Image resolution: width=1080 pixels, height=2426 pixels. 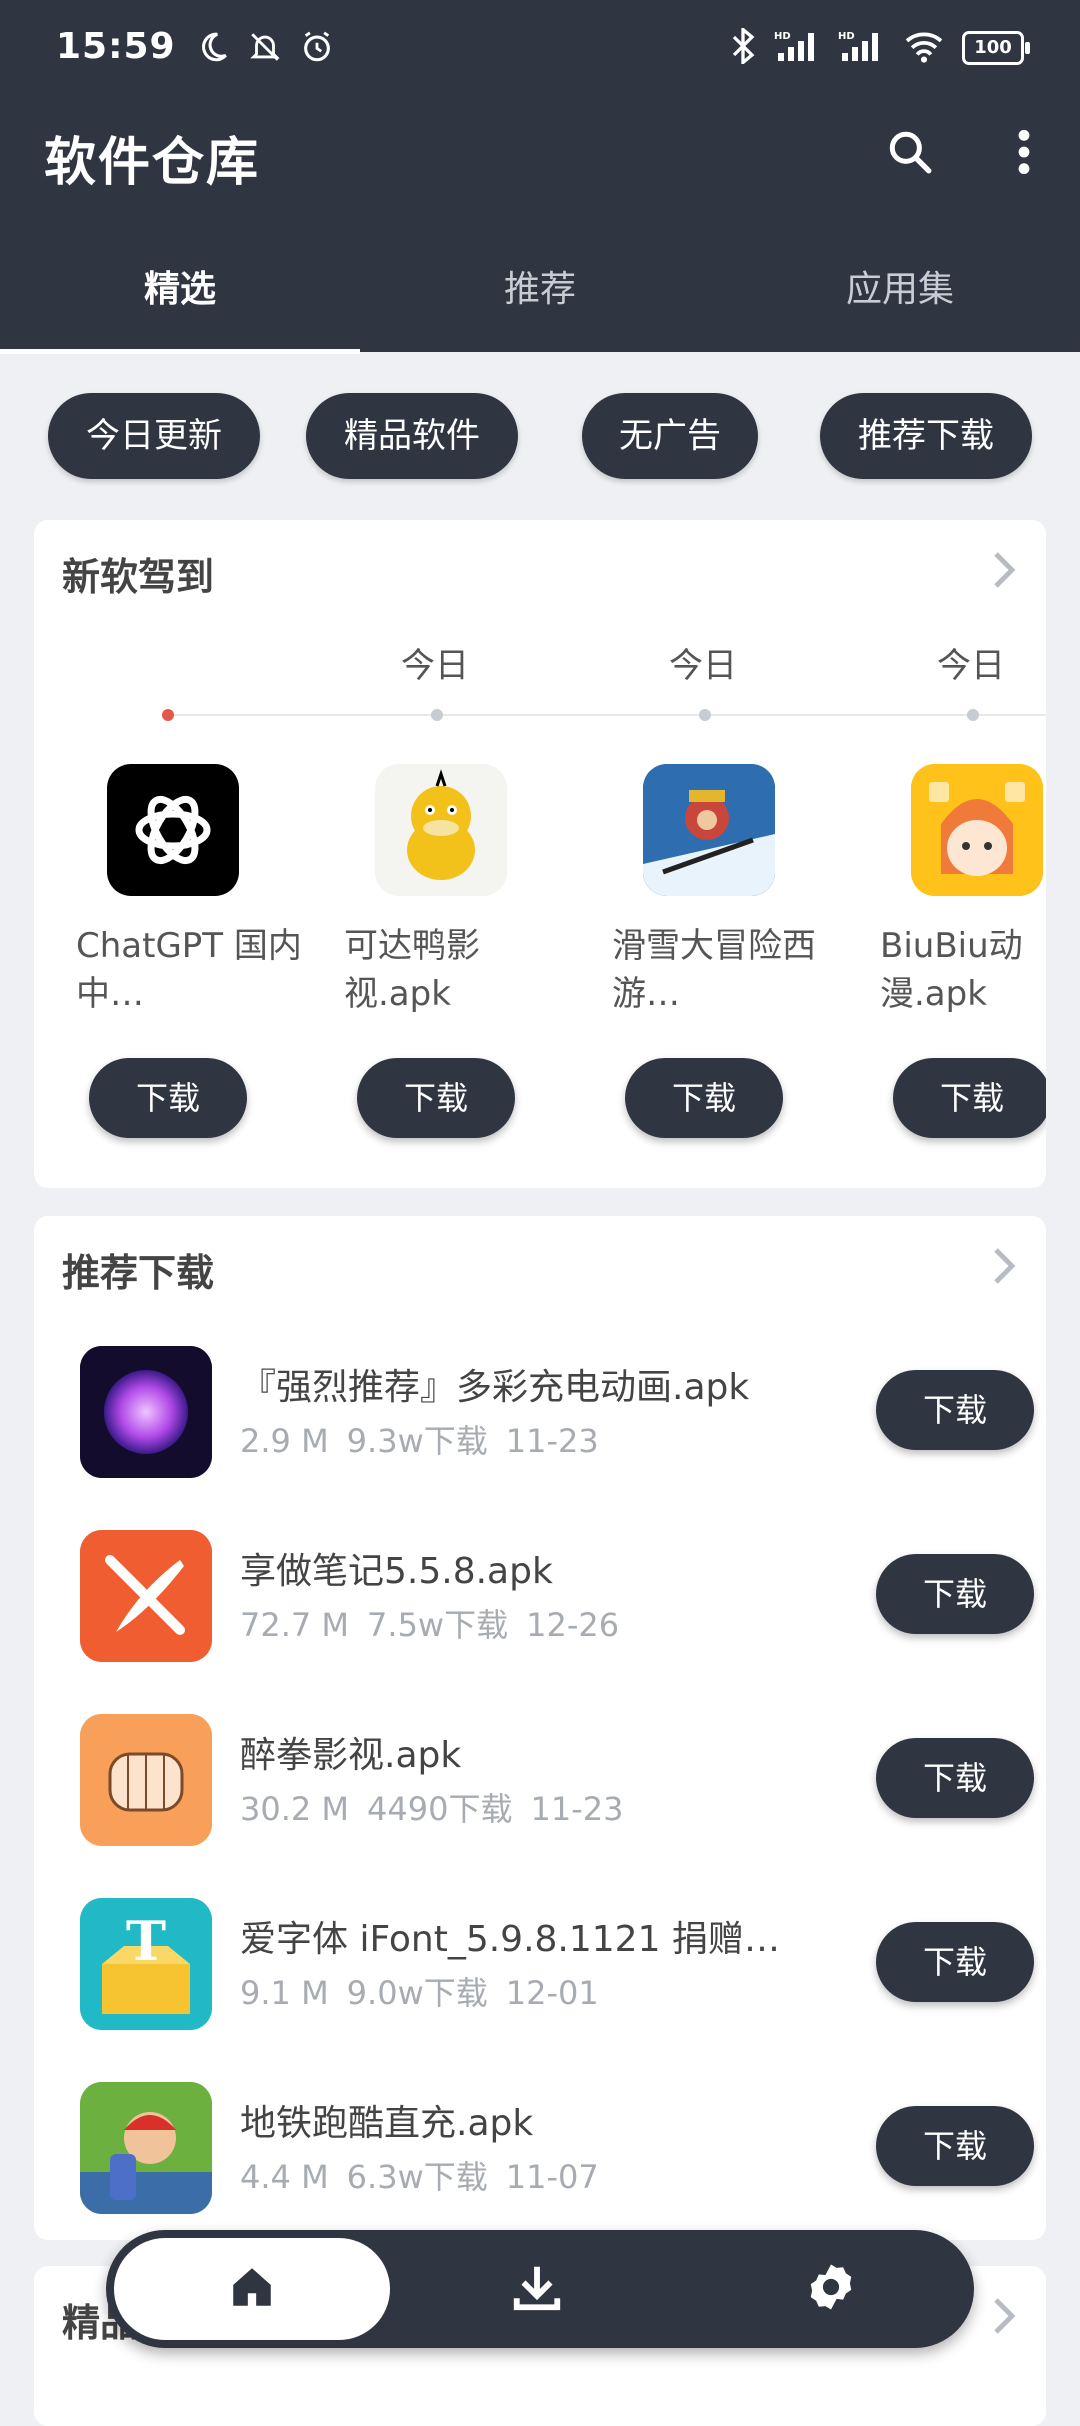 I want to click on recommended-app-name: 醉拳影视.apk, so click(x=351, y=1755).